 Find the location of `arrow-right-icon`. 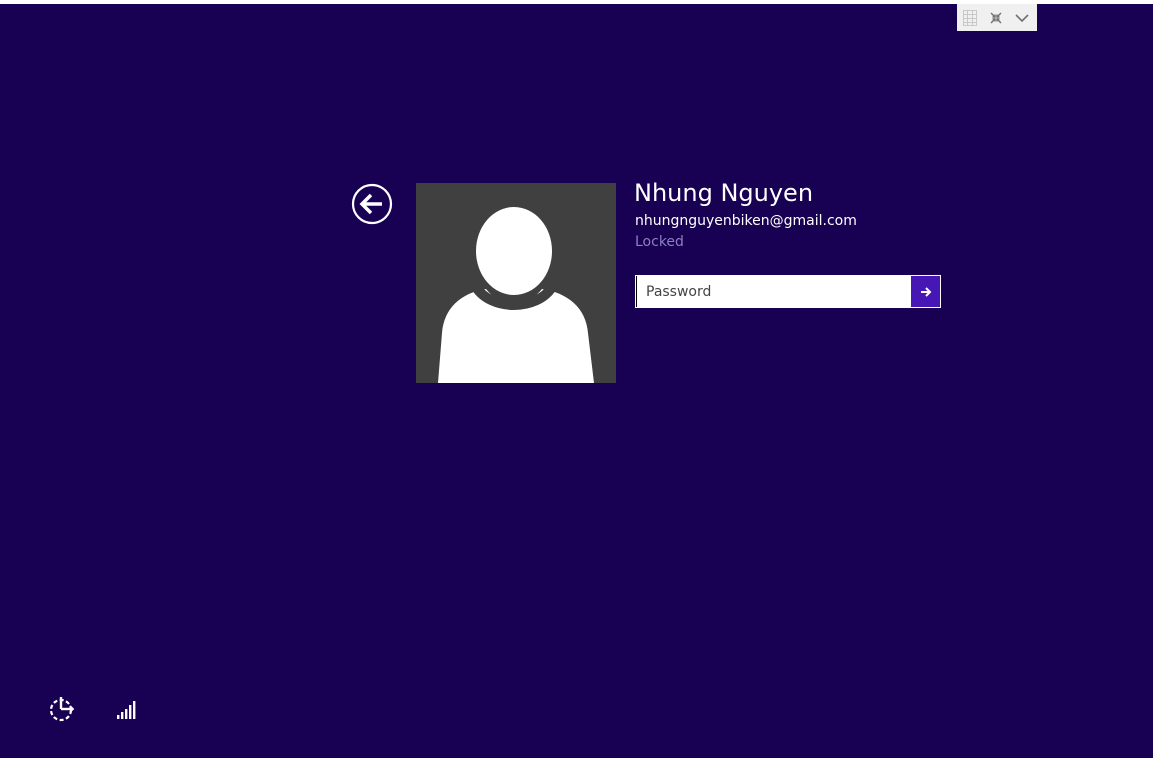

arrow-right-icon is located at coordinates (925, 291).